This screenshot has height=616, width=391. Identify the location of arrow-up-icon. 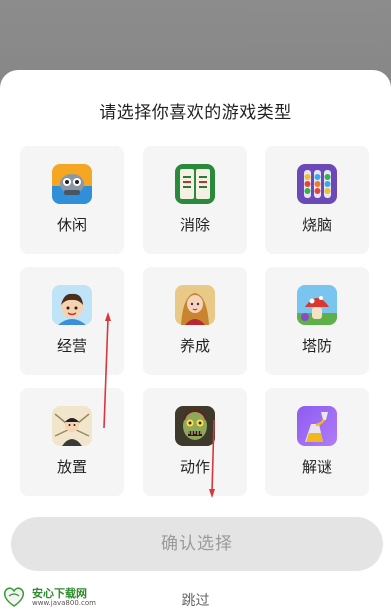
(107, 370).